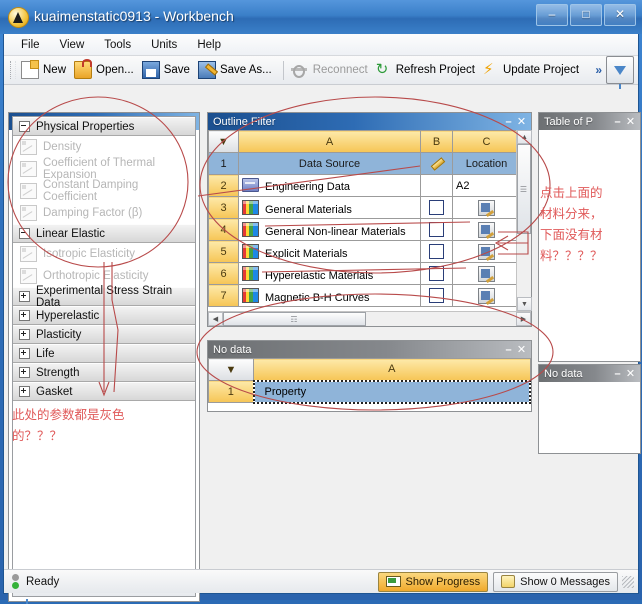 The width and height of the screenshot is (642, 604). I want to click on filter-toggle-button, so click(620, 72).